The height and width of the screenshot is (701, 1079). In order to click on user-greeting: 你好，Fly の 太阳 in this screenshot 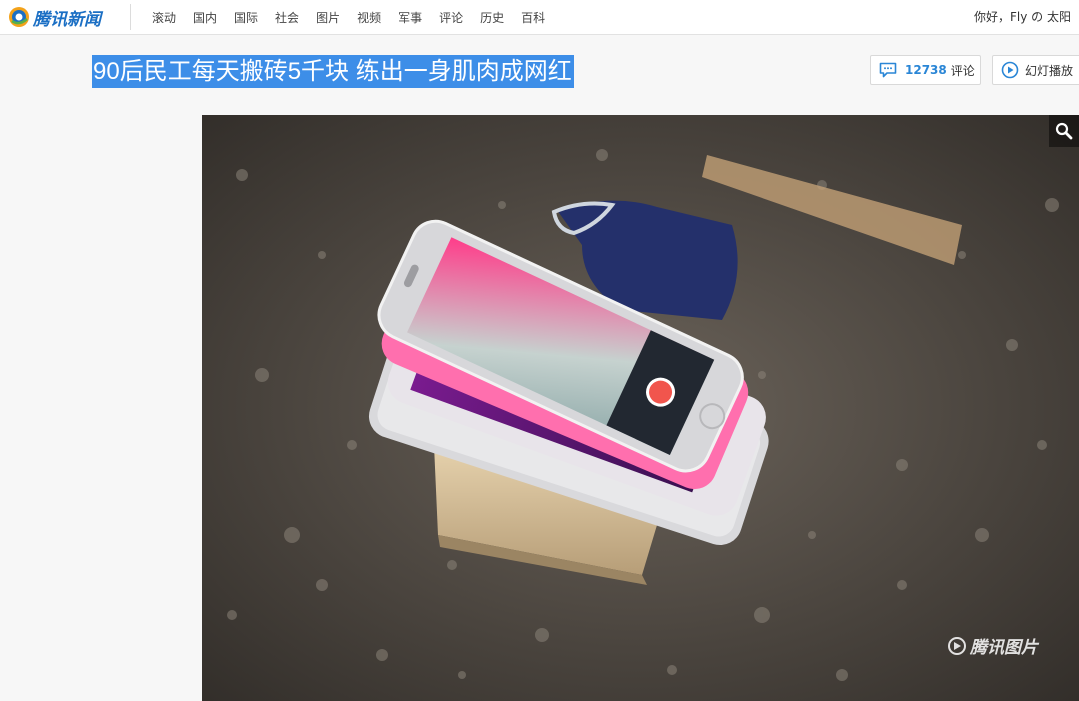, I will do `click(1022, 17)`.